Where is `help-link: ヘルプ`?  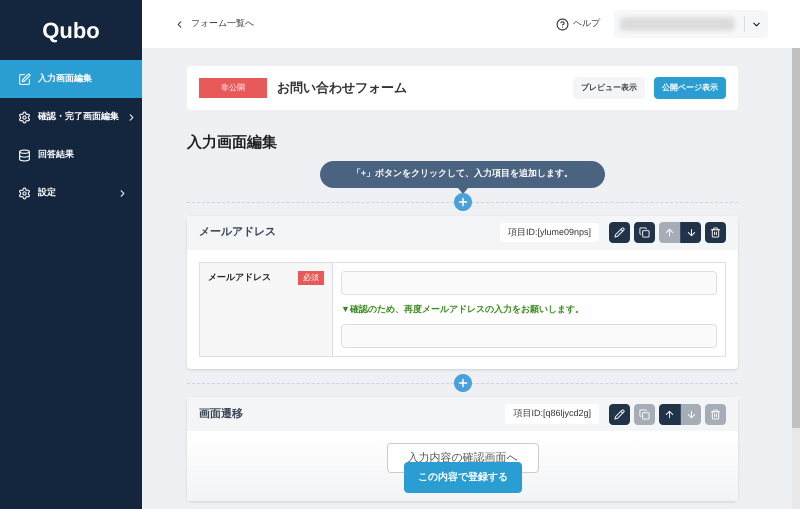
help-link: ヘルプ is located at coordinates (578, 24).